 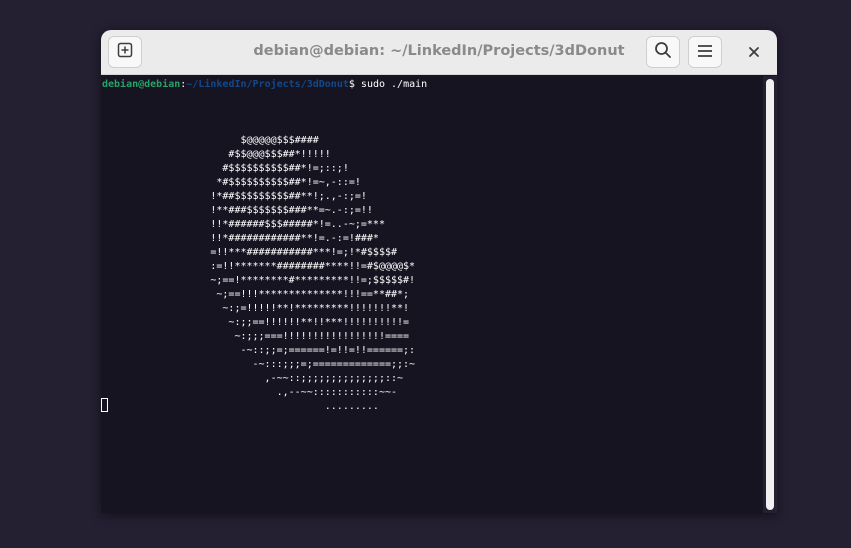 I want to click on text-cursor, so click(x=104, y=405).